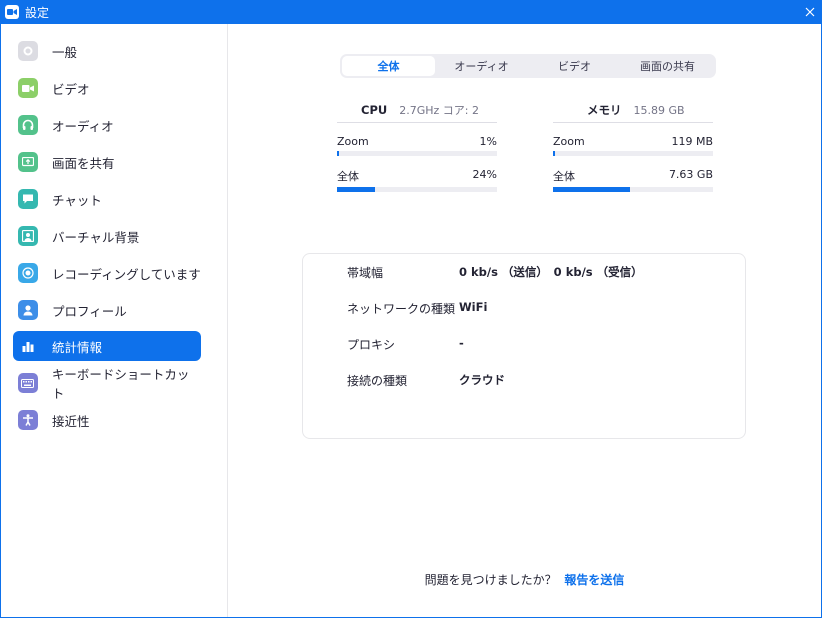  I want to click on cpu-zoom-bar, so click(417, 153).